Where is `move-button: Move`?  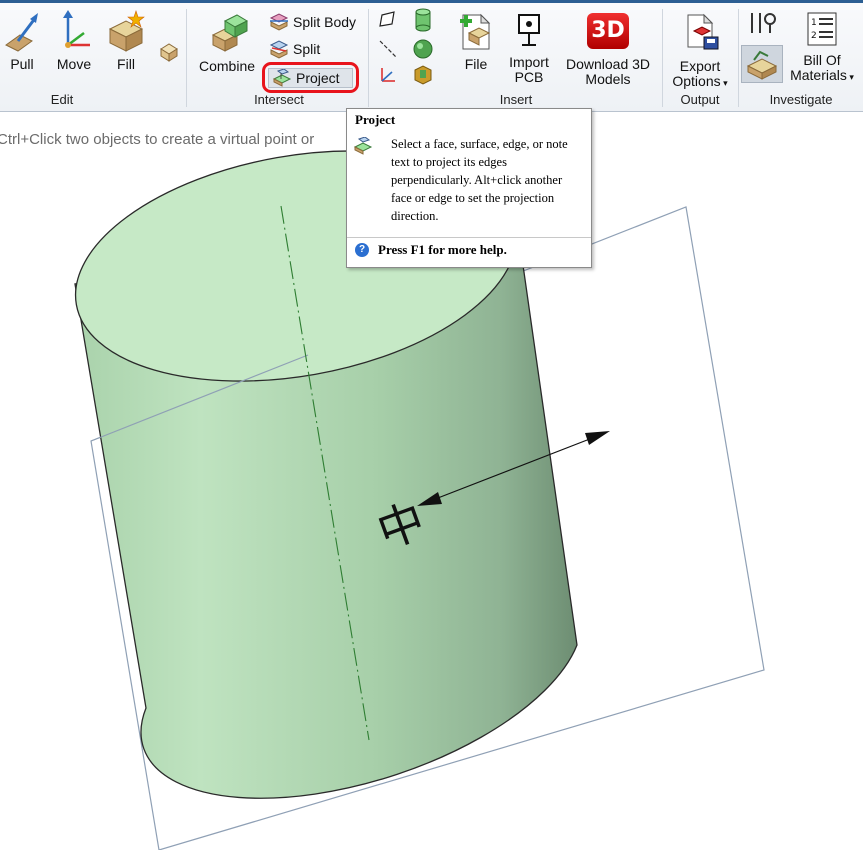 move-button: Move is located at coordinates (74, 40).